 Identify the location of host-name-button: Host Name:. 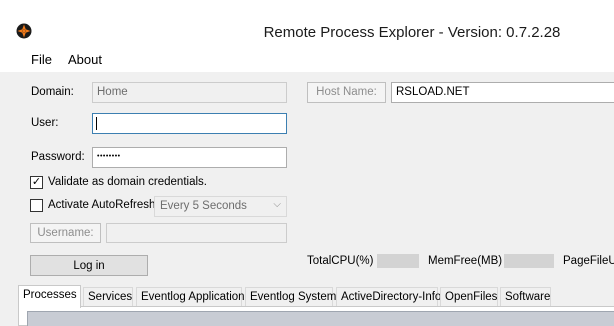
(346, 92).